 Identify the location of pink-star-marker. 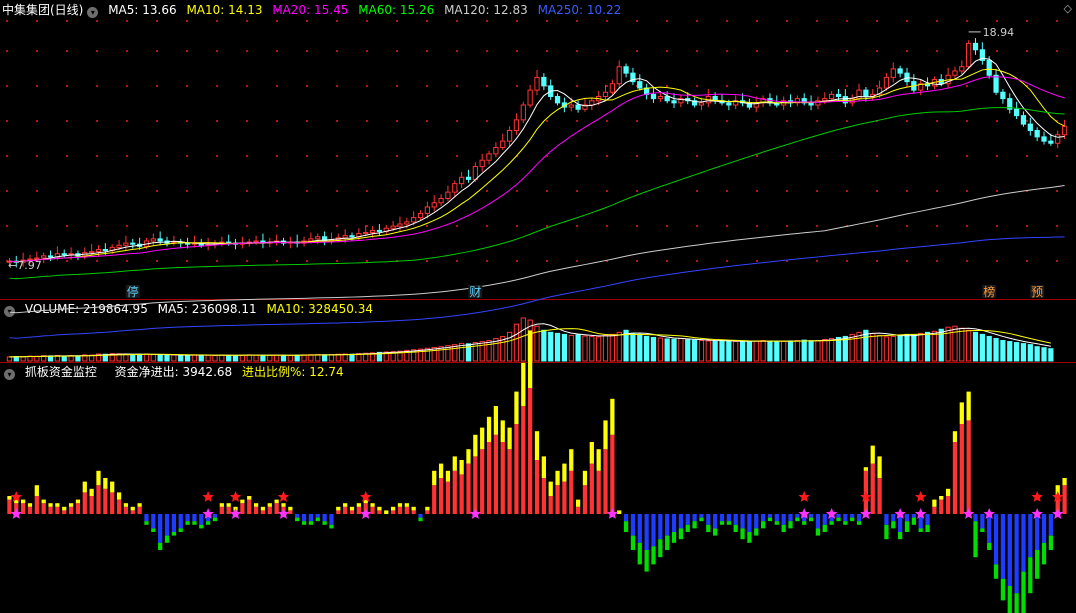
(866, 513).